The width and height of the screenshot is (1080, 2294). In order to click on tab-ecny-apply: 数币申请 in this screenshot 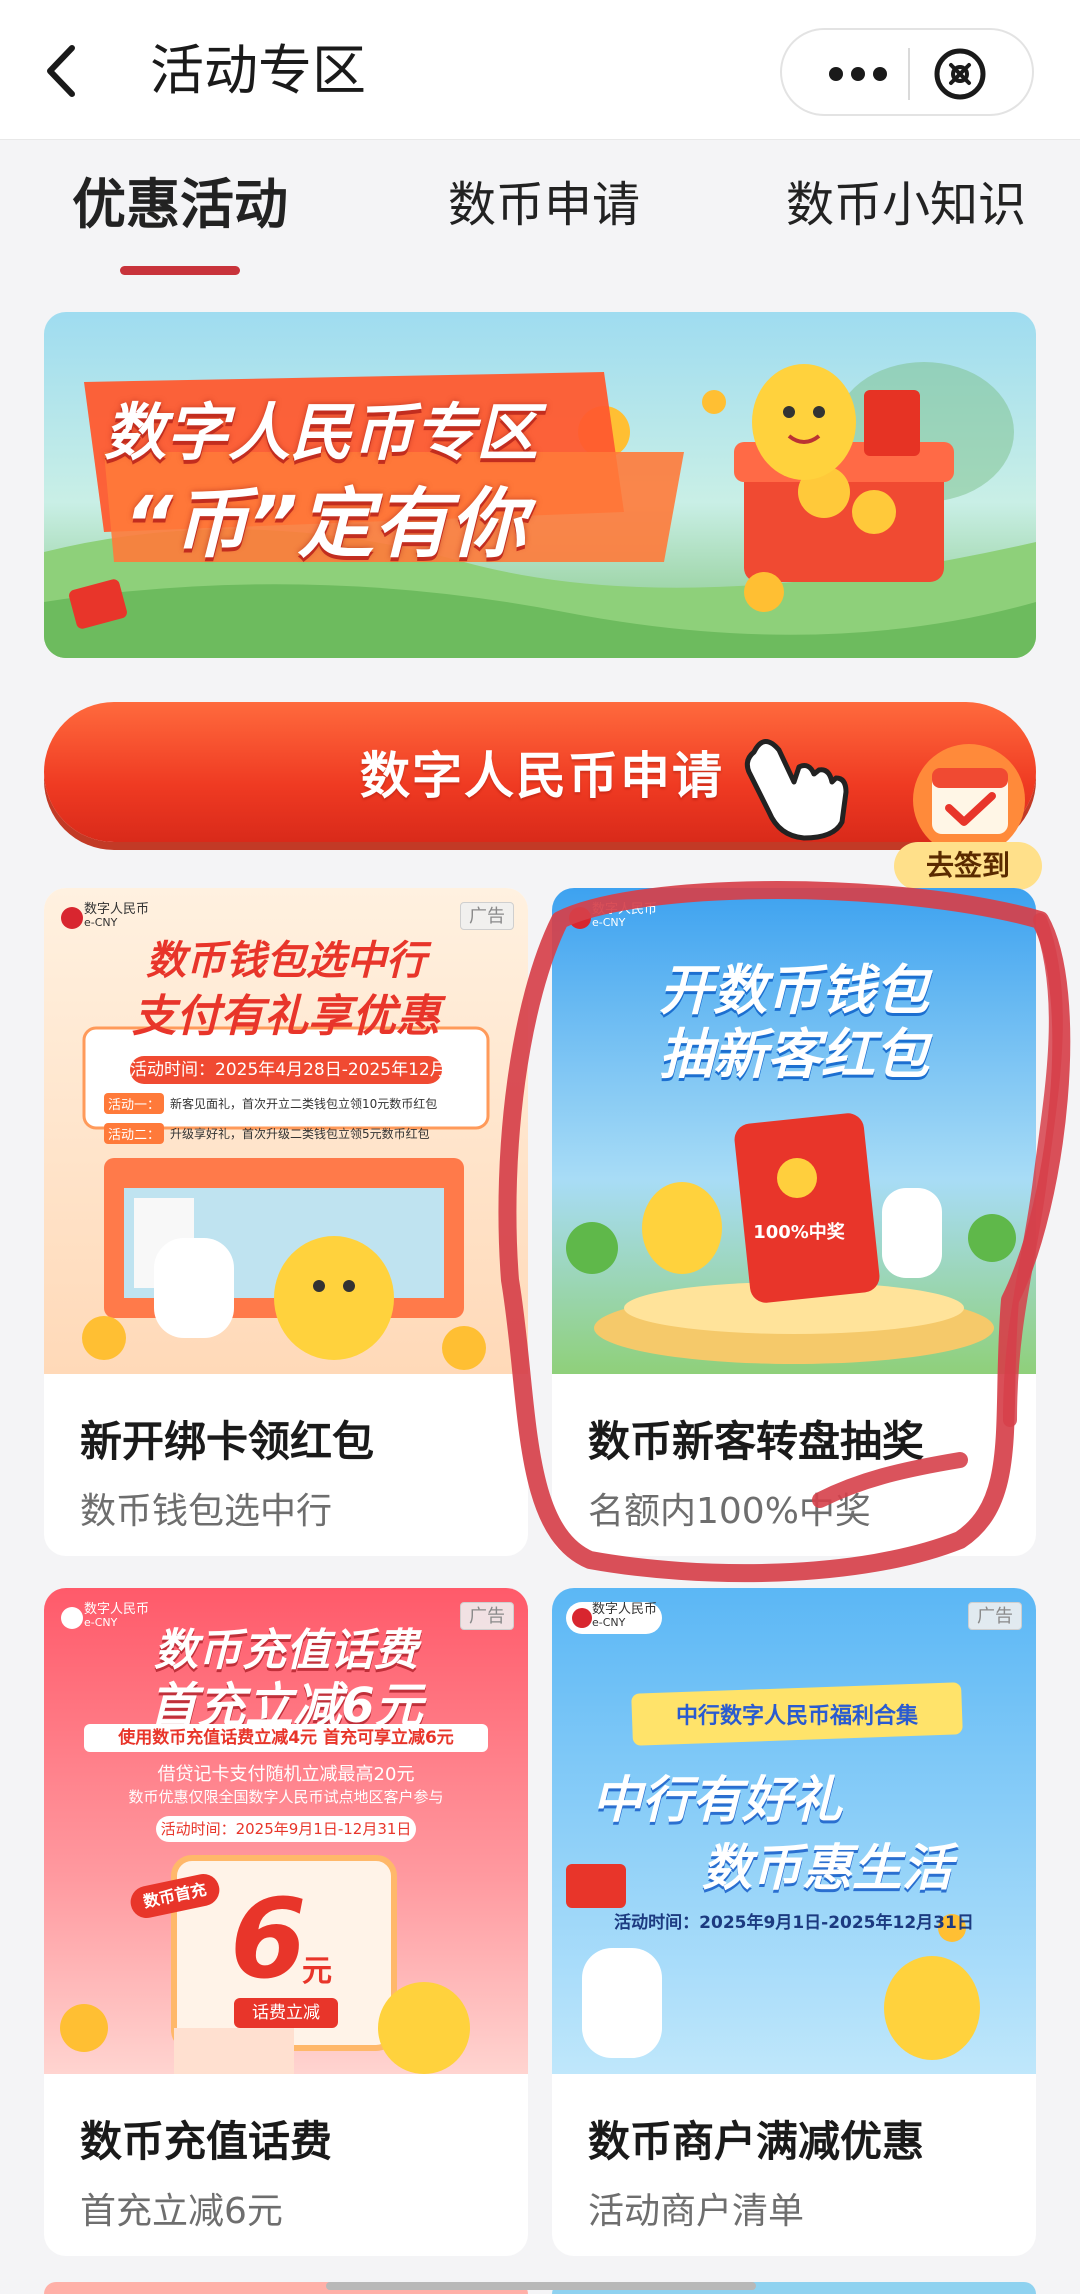, I will do `click(544, 205)`.